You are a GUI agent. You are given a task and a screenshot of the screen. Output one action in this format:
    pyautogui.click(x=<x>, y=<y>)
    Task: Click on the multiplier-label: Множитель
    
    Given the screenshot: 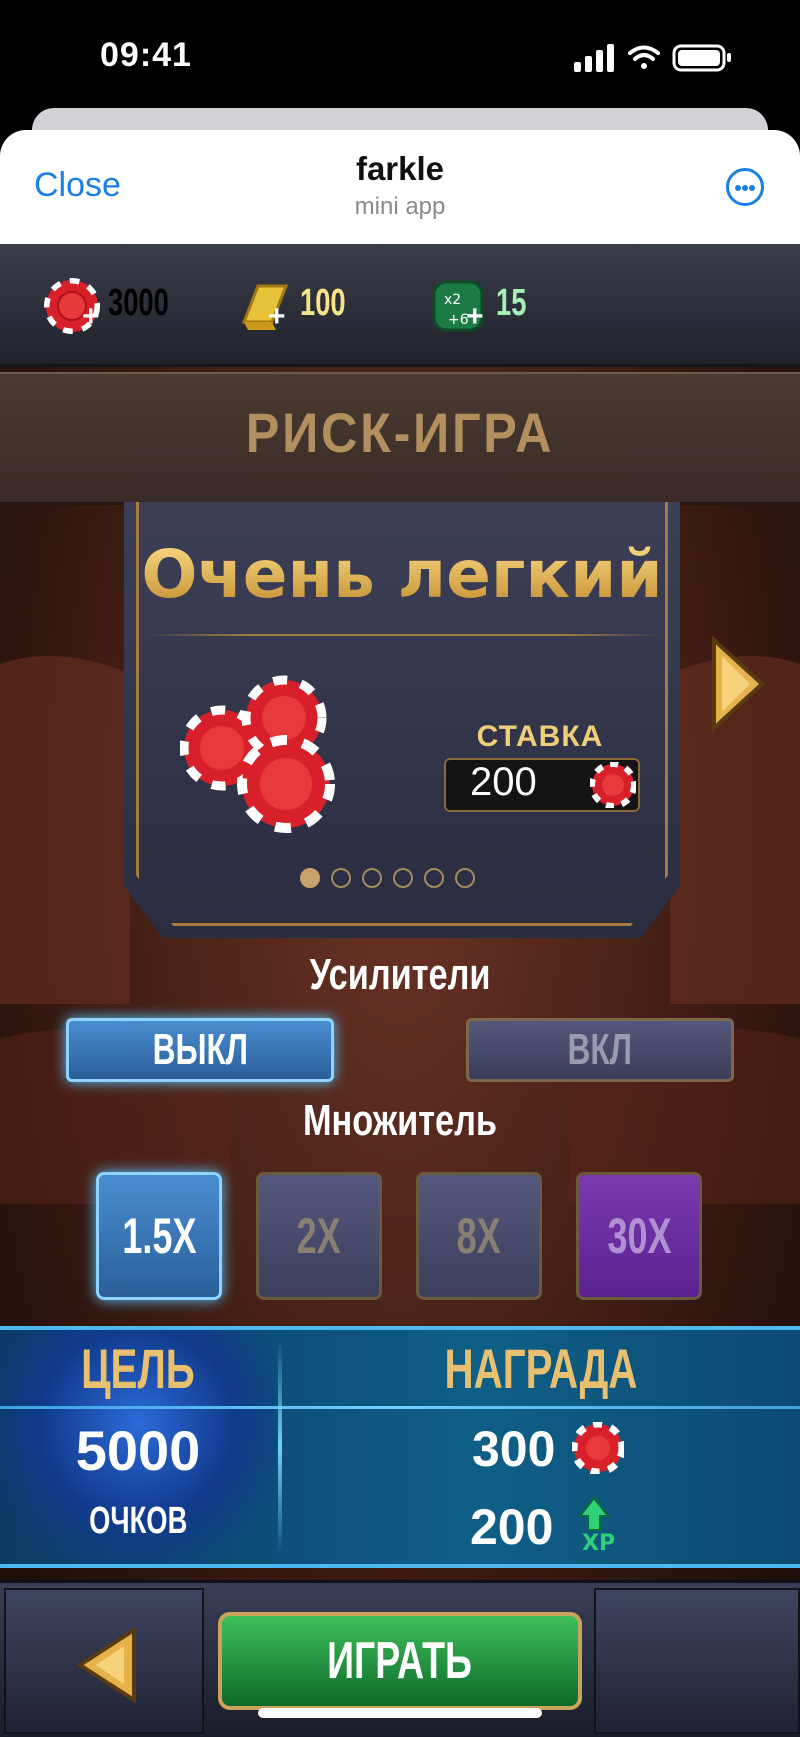 What is the action you would take?
    pyautogui.click(x=400, y=1120)
    